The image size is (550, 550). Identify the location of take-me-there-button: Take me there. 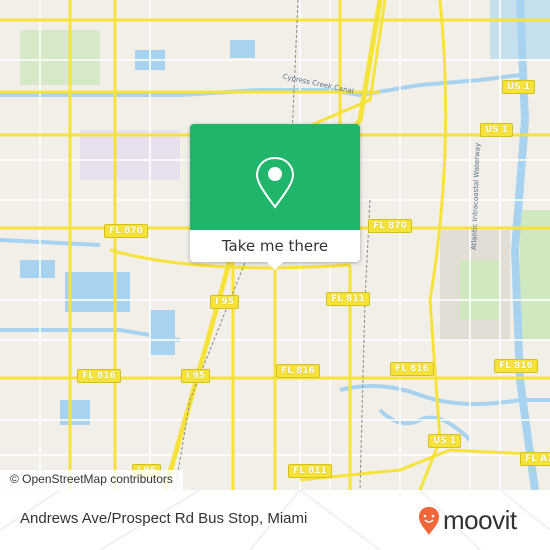
(275, 246).